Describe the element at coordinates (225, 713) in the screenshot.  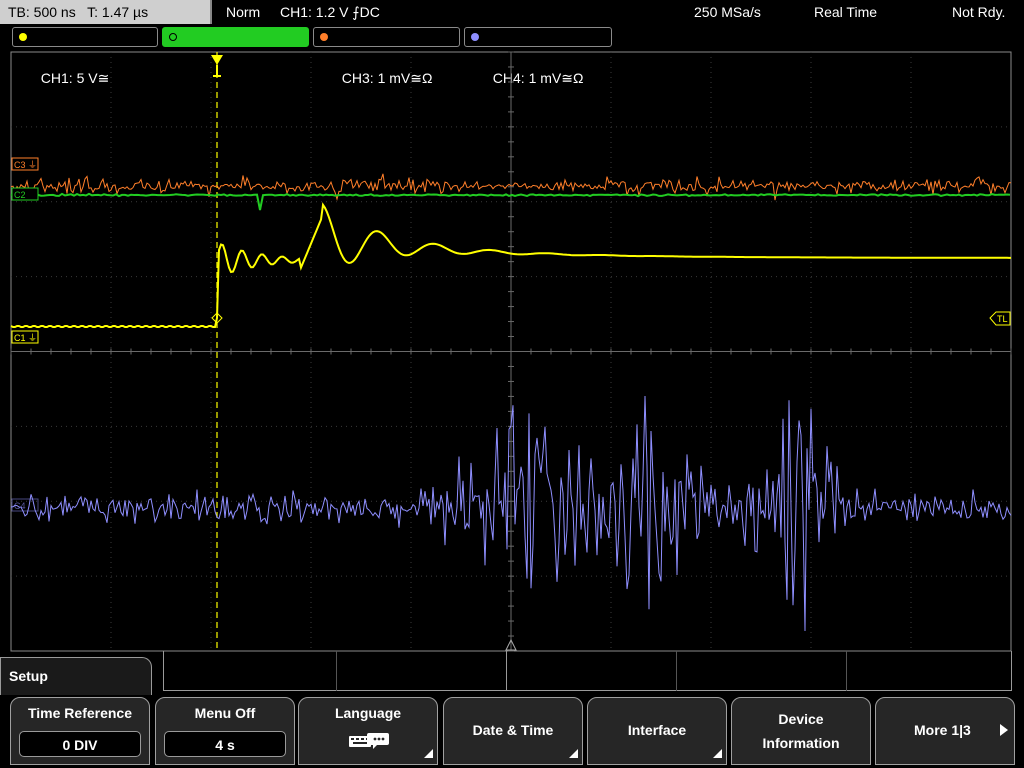
I see `softkey-label: Menu Off` at that location.